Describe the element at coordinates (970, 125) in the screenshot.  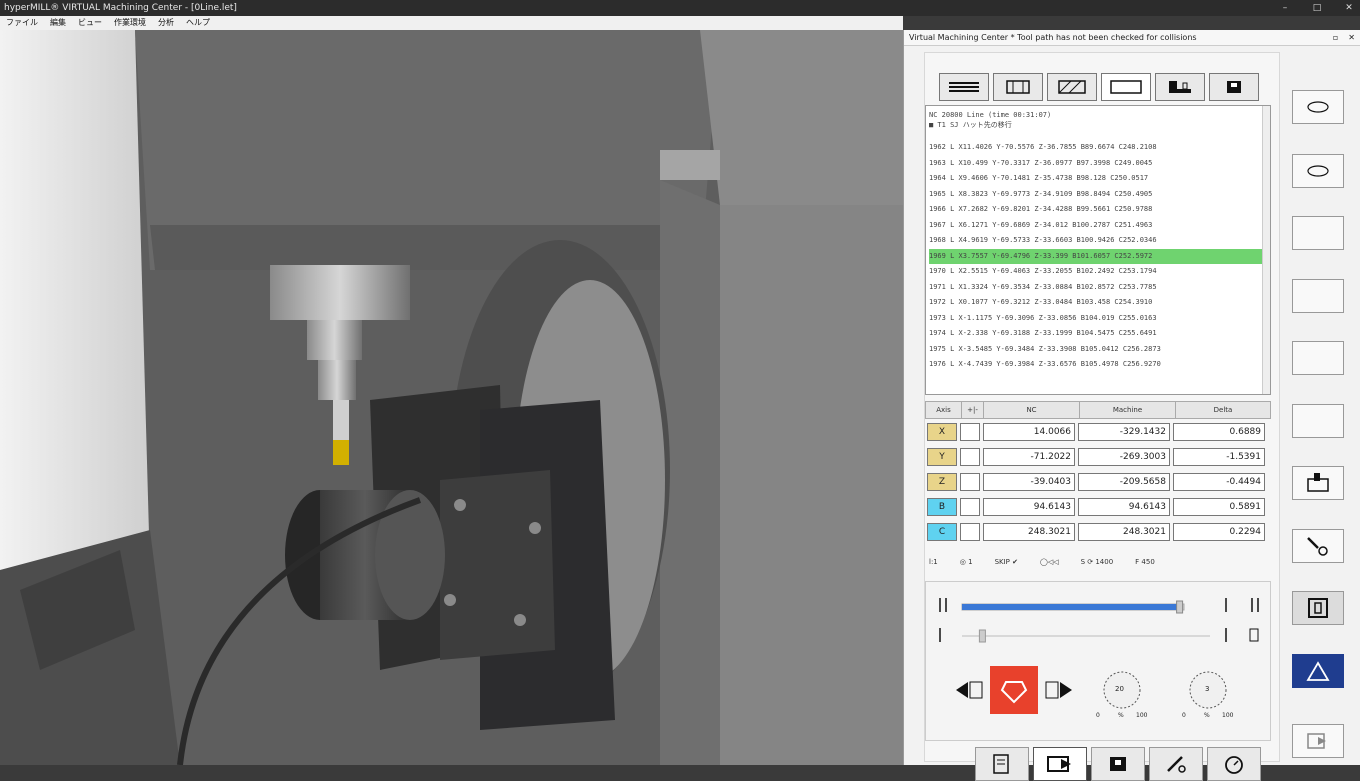
I see `nc-header-line2: ■ T1 SJ ハット先の移行` at that location.